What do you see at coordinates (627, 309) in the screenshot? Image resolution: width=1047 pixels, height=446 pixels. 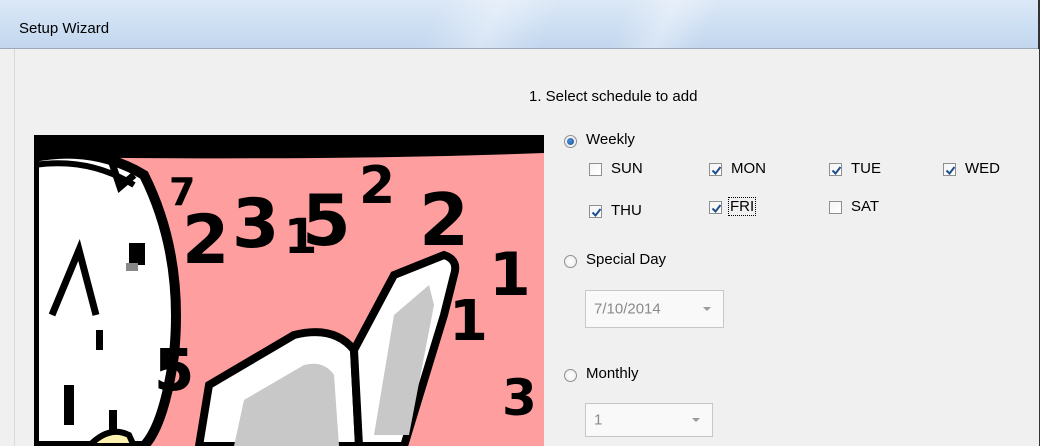 I see `special-day-date-value: 7/10/2014` at bounding box center [627, 309].